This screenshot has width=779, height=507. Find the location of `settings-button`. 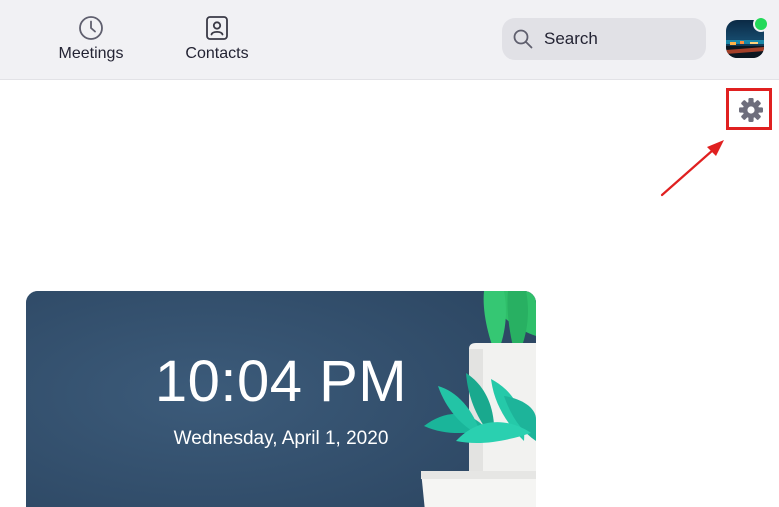

settings-button is located at coordinates (751, 110).